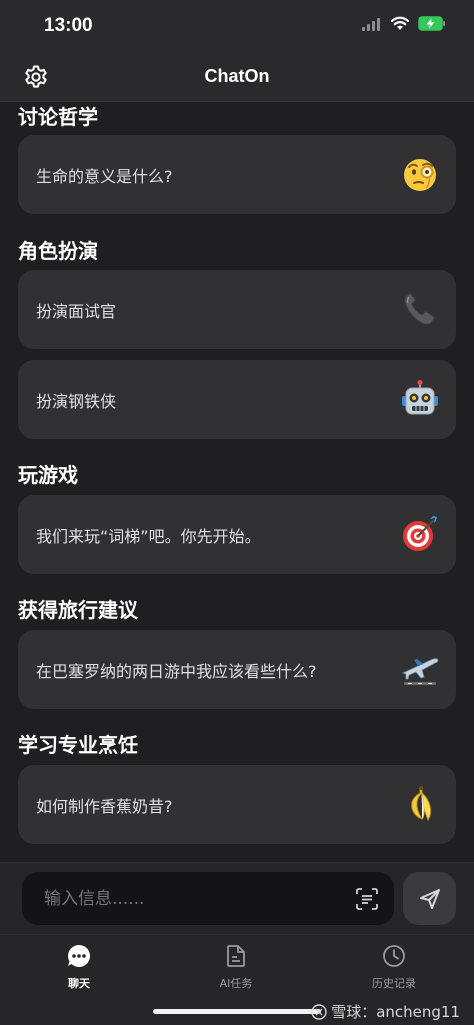 The width and height of the screenshot is (474, 1025). I want to click on section-title-games: 玩游戏, so click(48, 475).